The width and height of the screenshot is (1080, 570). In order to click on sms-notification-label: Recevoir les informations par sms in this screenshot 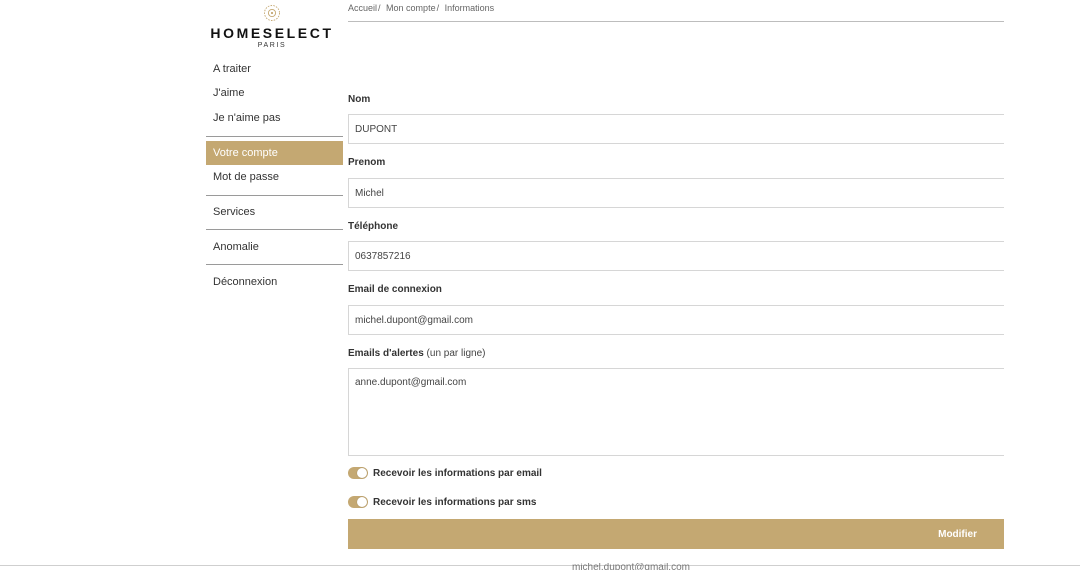, I will do `click(455, 502)`.